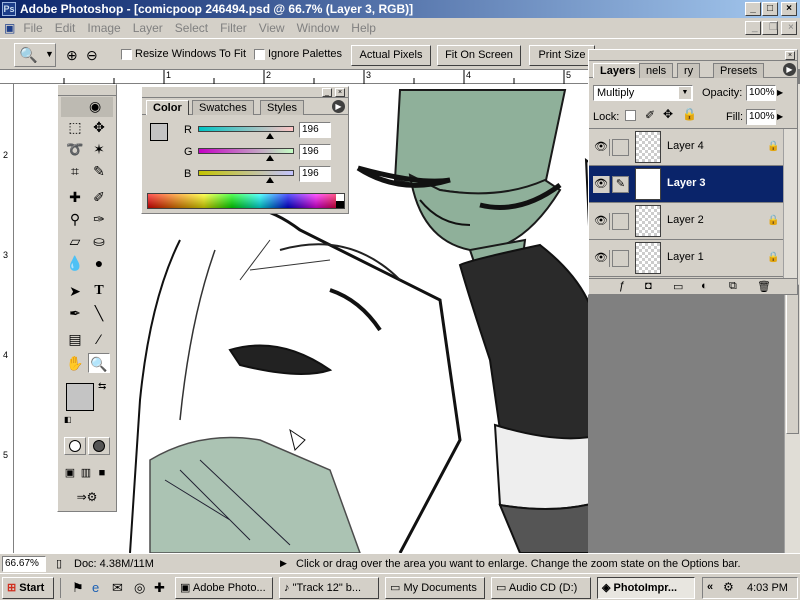  I want to click on doc-minimize-button: _, so click(753, 28).